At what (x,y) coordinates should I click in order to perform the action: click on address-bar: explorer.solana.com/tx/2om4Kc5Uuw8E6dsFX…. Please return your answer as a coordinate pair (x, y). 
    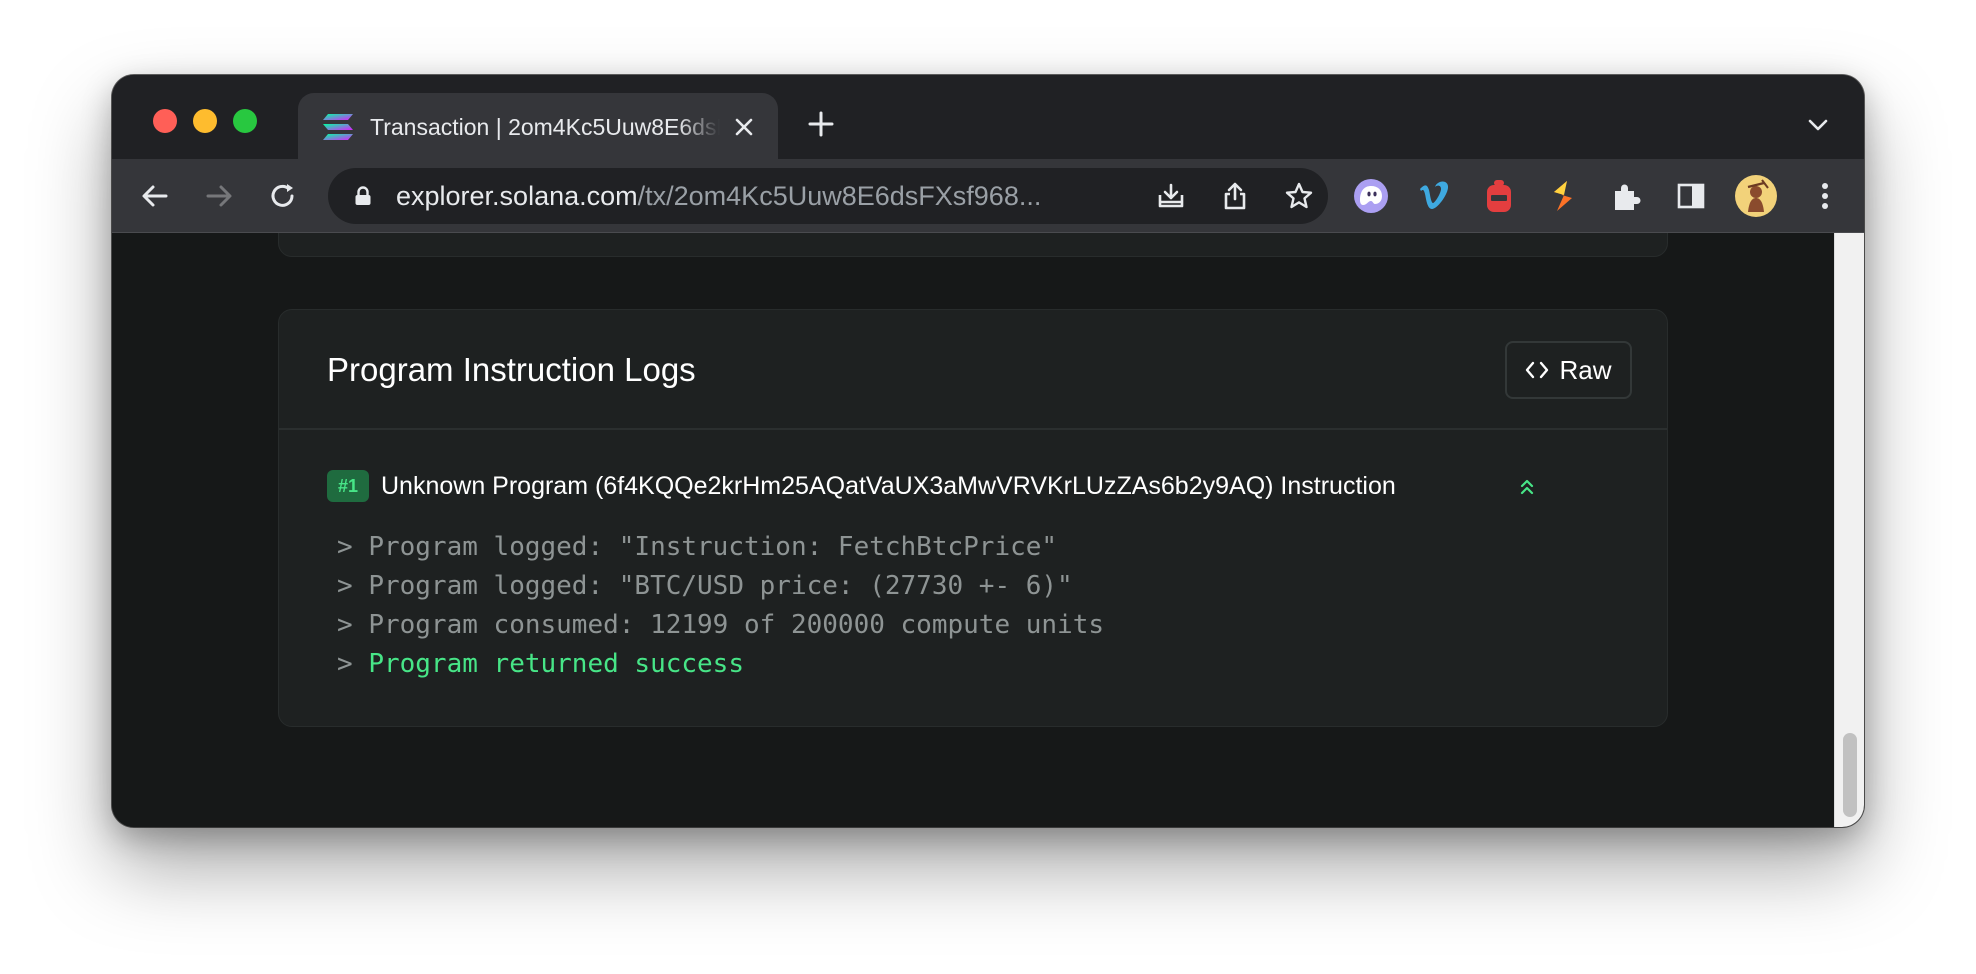
    Looking at the image, I should click on (828, 196).